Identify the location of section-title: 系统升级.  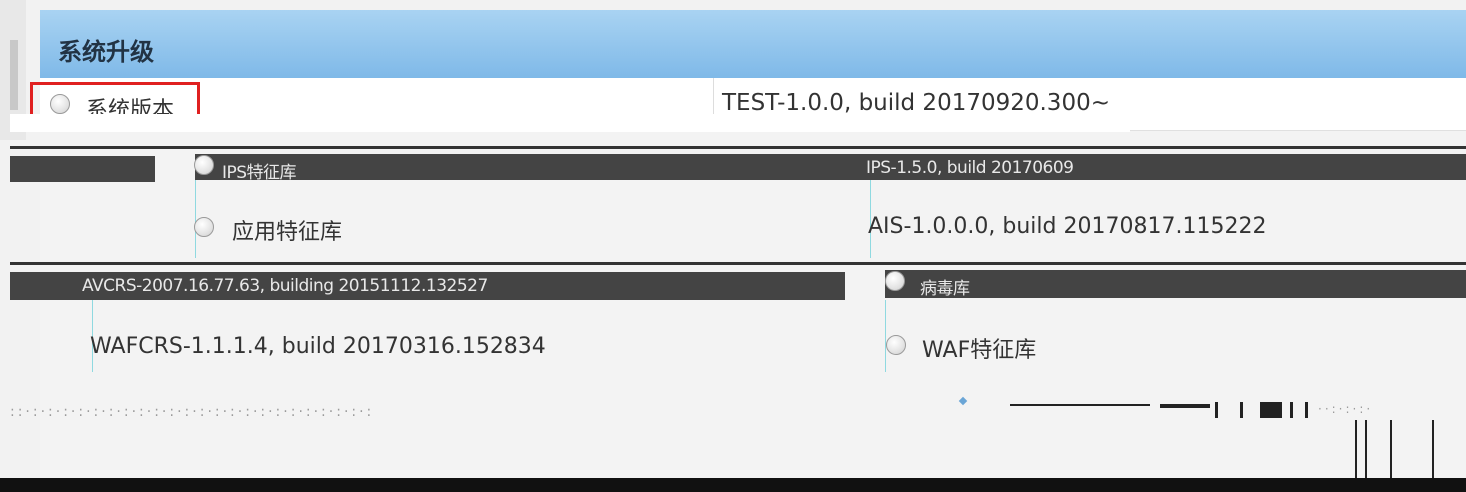
(106, 52).